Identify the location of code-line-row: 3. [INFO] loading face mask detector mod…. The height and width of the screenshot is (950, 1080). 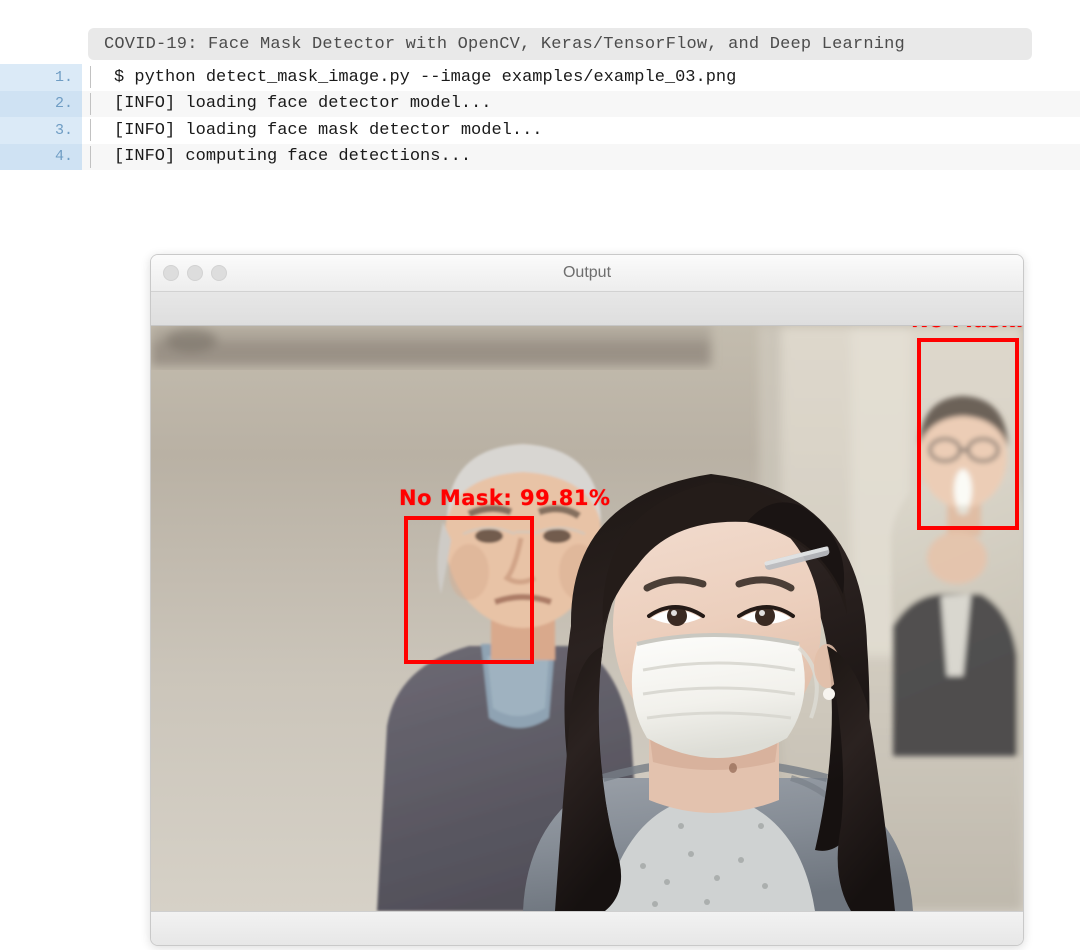
(540, 130).